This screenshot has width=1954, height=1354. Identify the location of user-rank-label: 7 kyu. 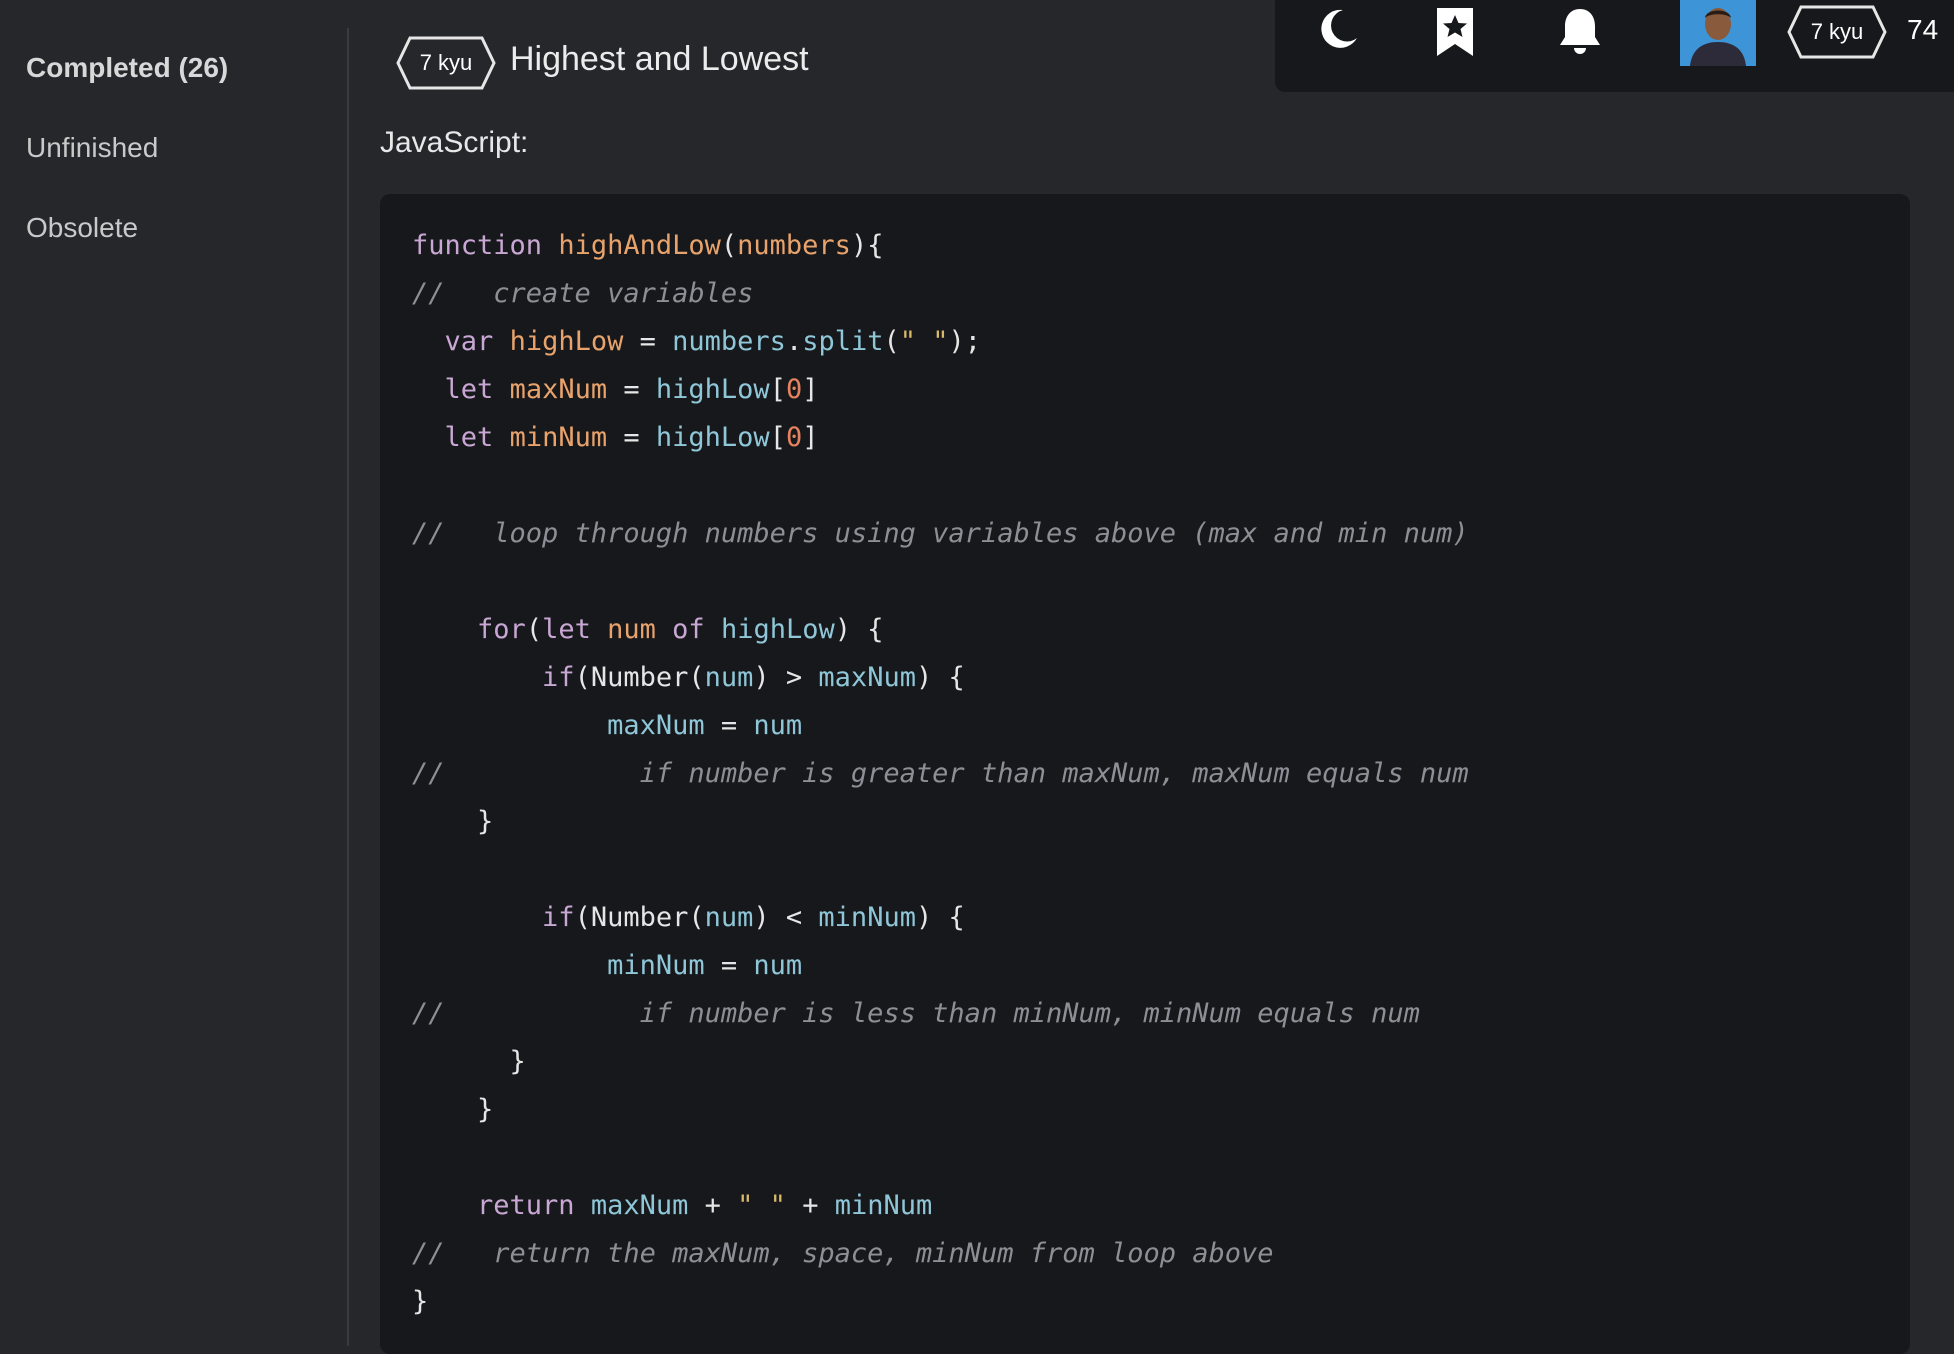
(1837, 31).